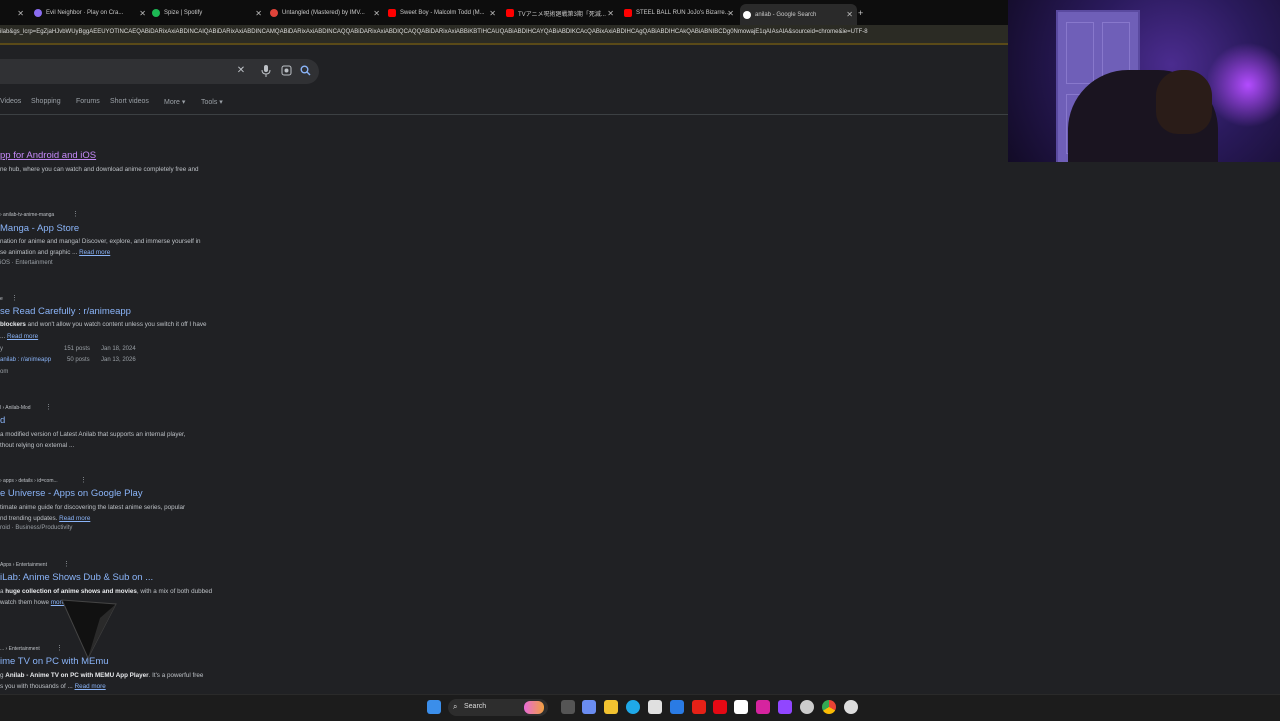 This screenshot has height=721, width=1280. What do you see at coordinates (475, 706) in the screenshot?
I see `taskbar-search-label: Search` at bounding box center [475, 706].